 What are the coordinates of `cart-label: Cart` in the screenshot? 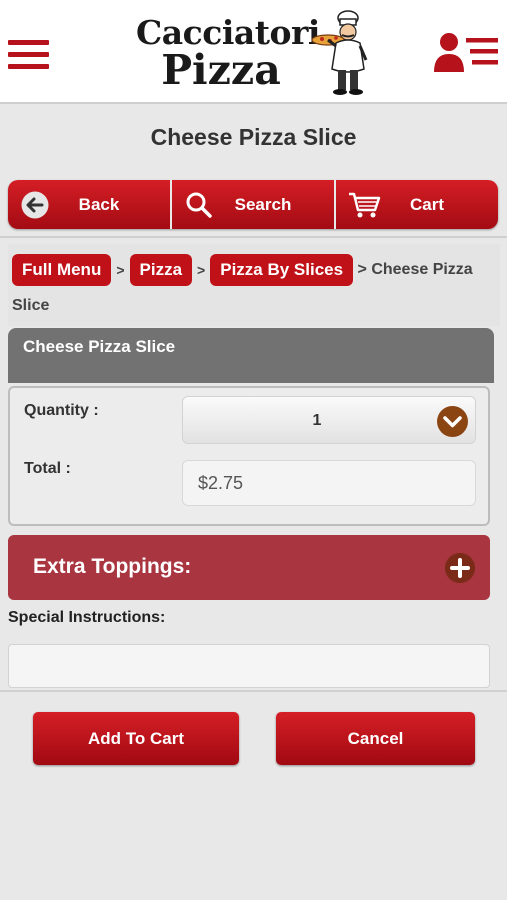 It's located at (426, 204).